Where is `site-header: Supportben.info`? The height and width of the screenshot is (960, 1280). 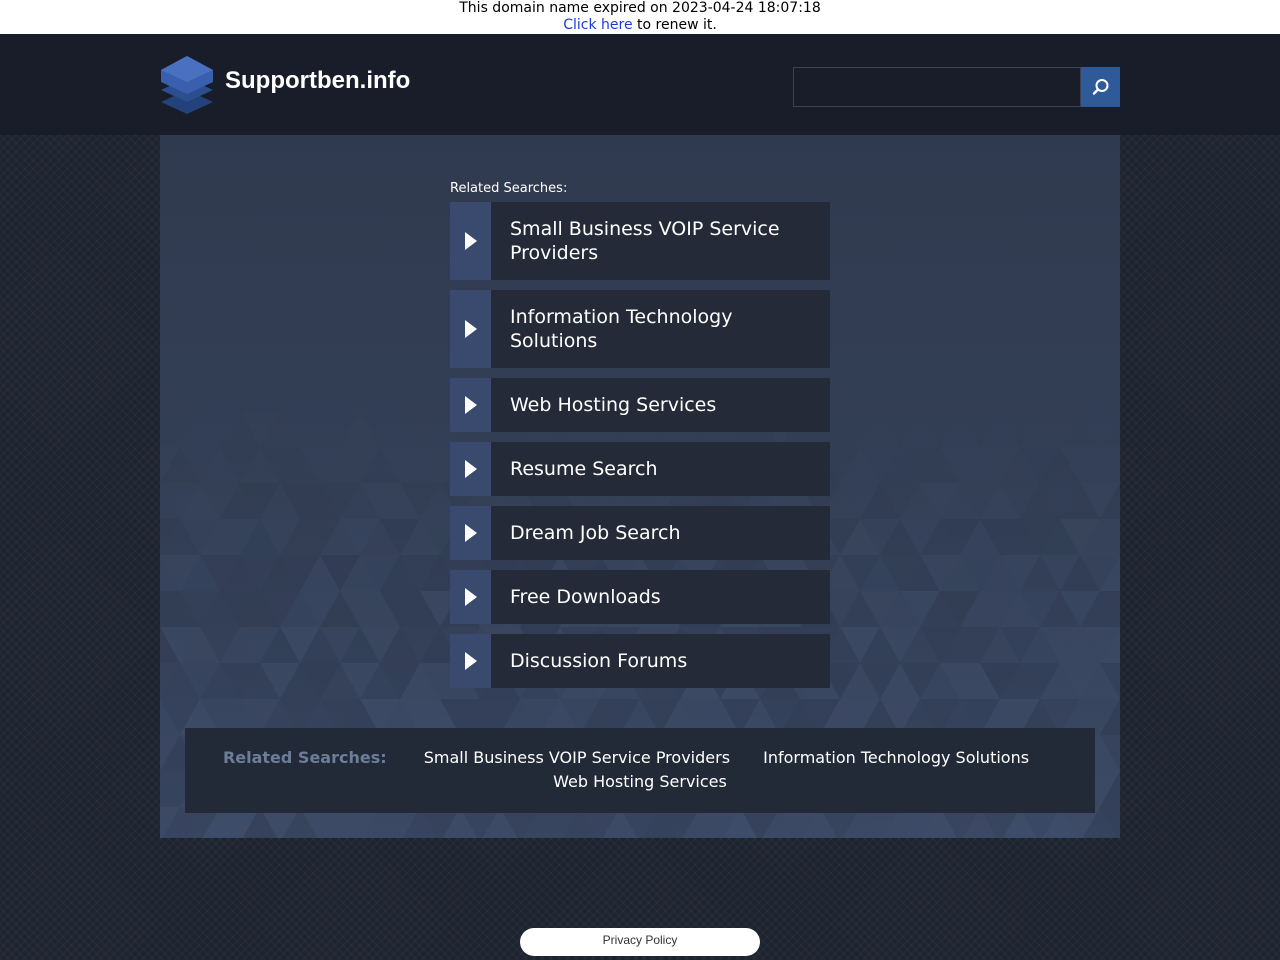 site-header: Supportben.info is located at coordinates (640, 84).